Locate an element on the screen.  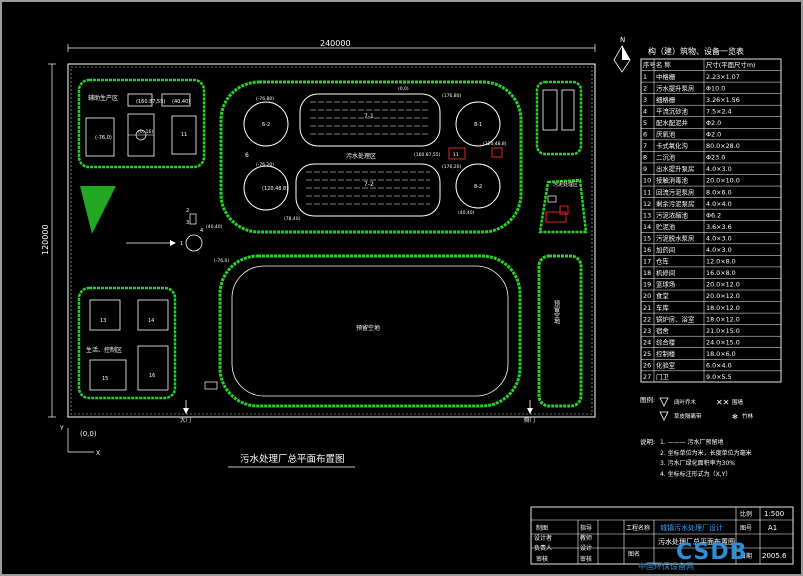
zone-sludge-label: 污泥处理区 is located at coordinates (565, 184).